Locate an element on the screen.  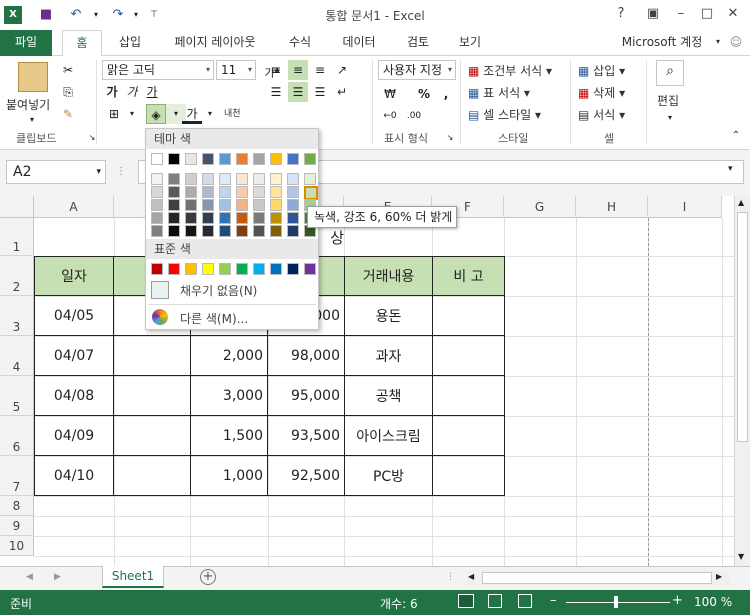
align-top-icon: ≡ is located at coordinates (276, 70).